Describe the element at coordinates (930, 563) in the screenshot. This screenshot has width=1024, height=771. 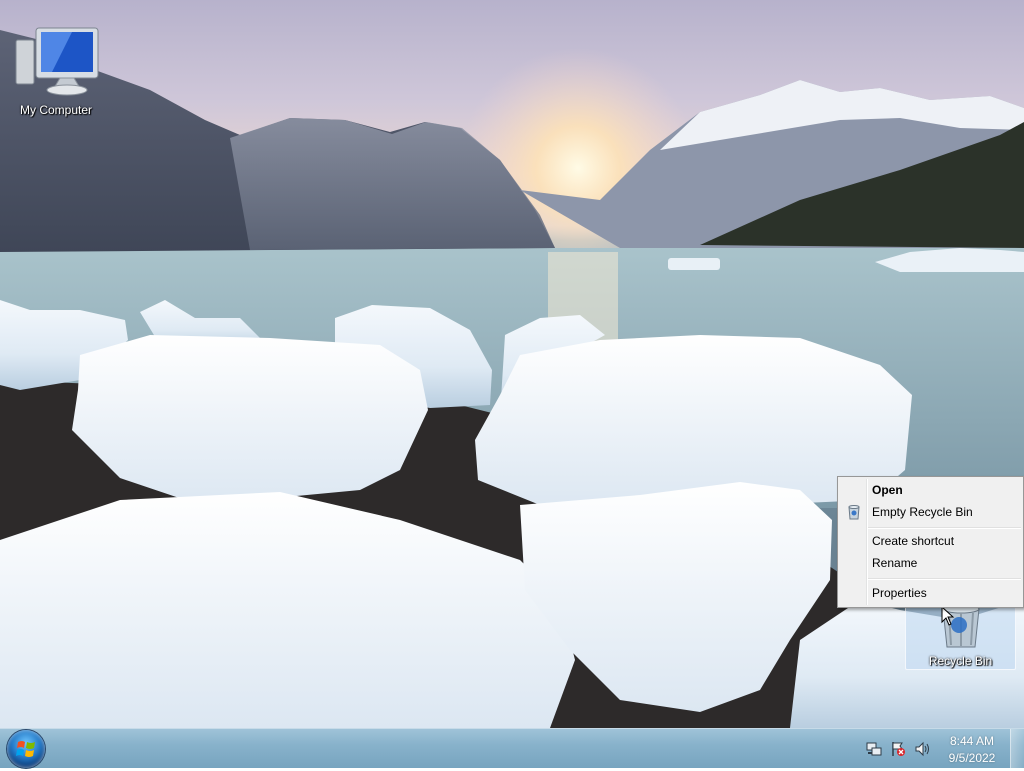
I see `menu-item-rename: Rename` at that location.